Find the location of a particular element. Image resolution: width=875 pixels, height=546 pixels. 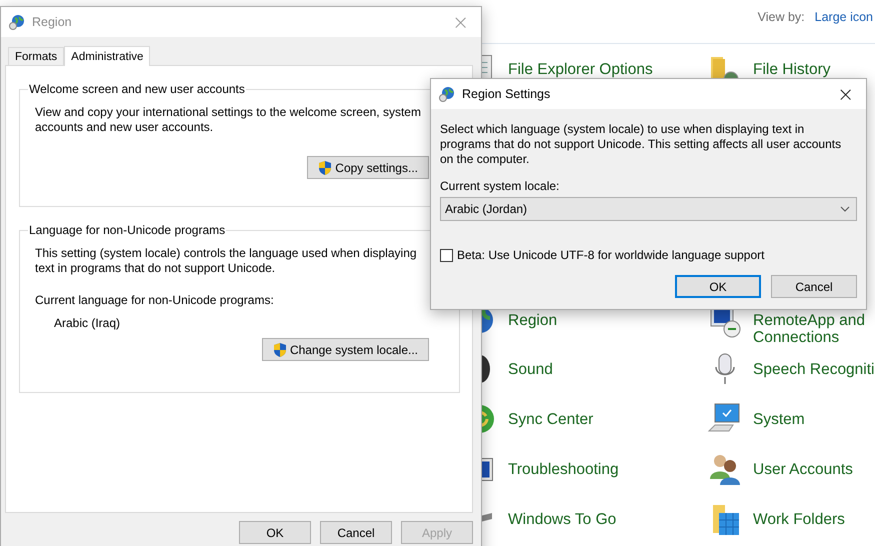

control-panel-link: Connections is located at coordinates (809, 337).